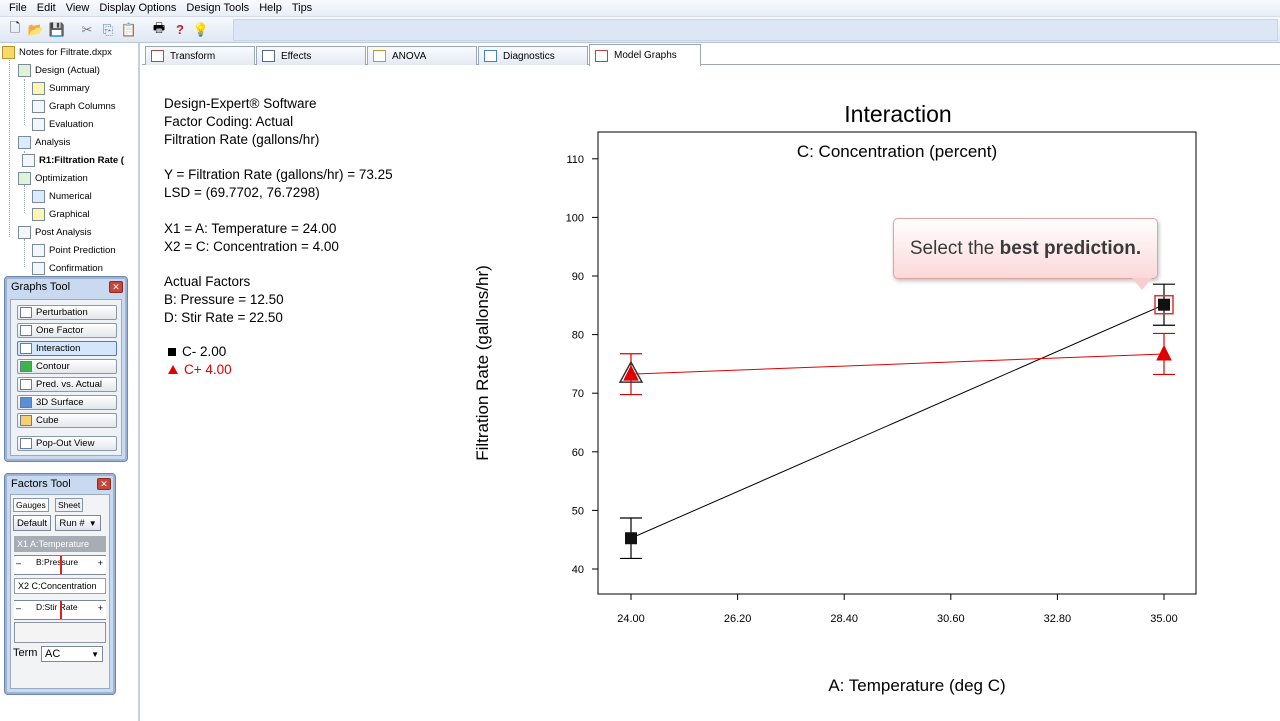 Image resolution: width=1280 pixels, height=721 pixels. Describe the element at coordinates (129, 30) in the screenshot. I see `paste-icon: 📋` at that location.